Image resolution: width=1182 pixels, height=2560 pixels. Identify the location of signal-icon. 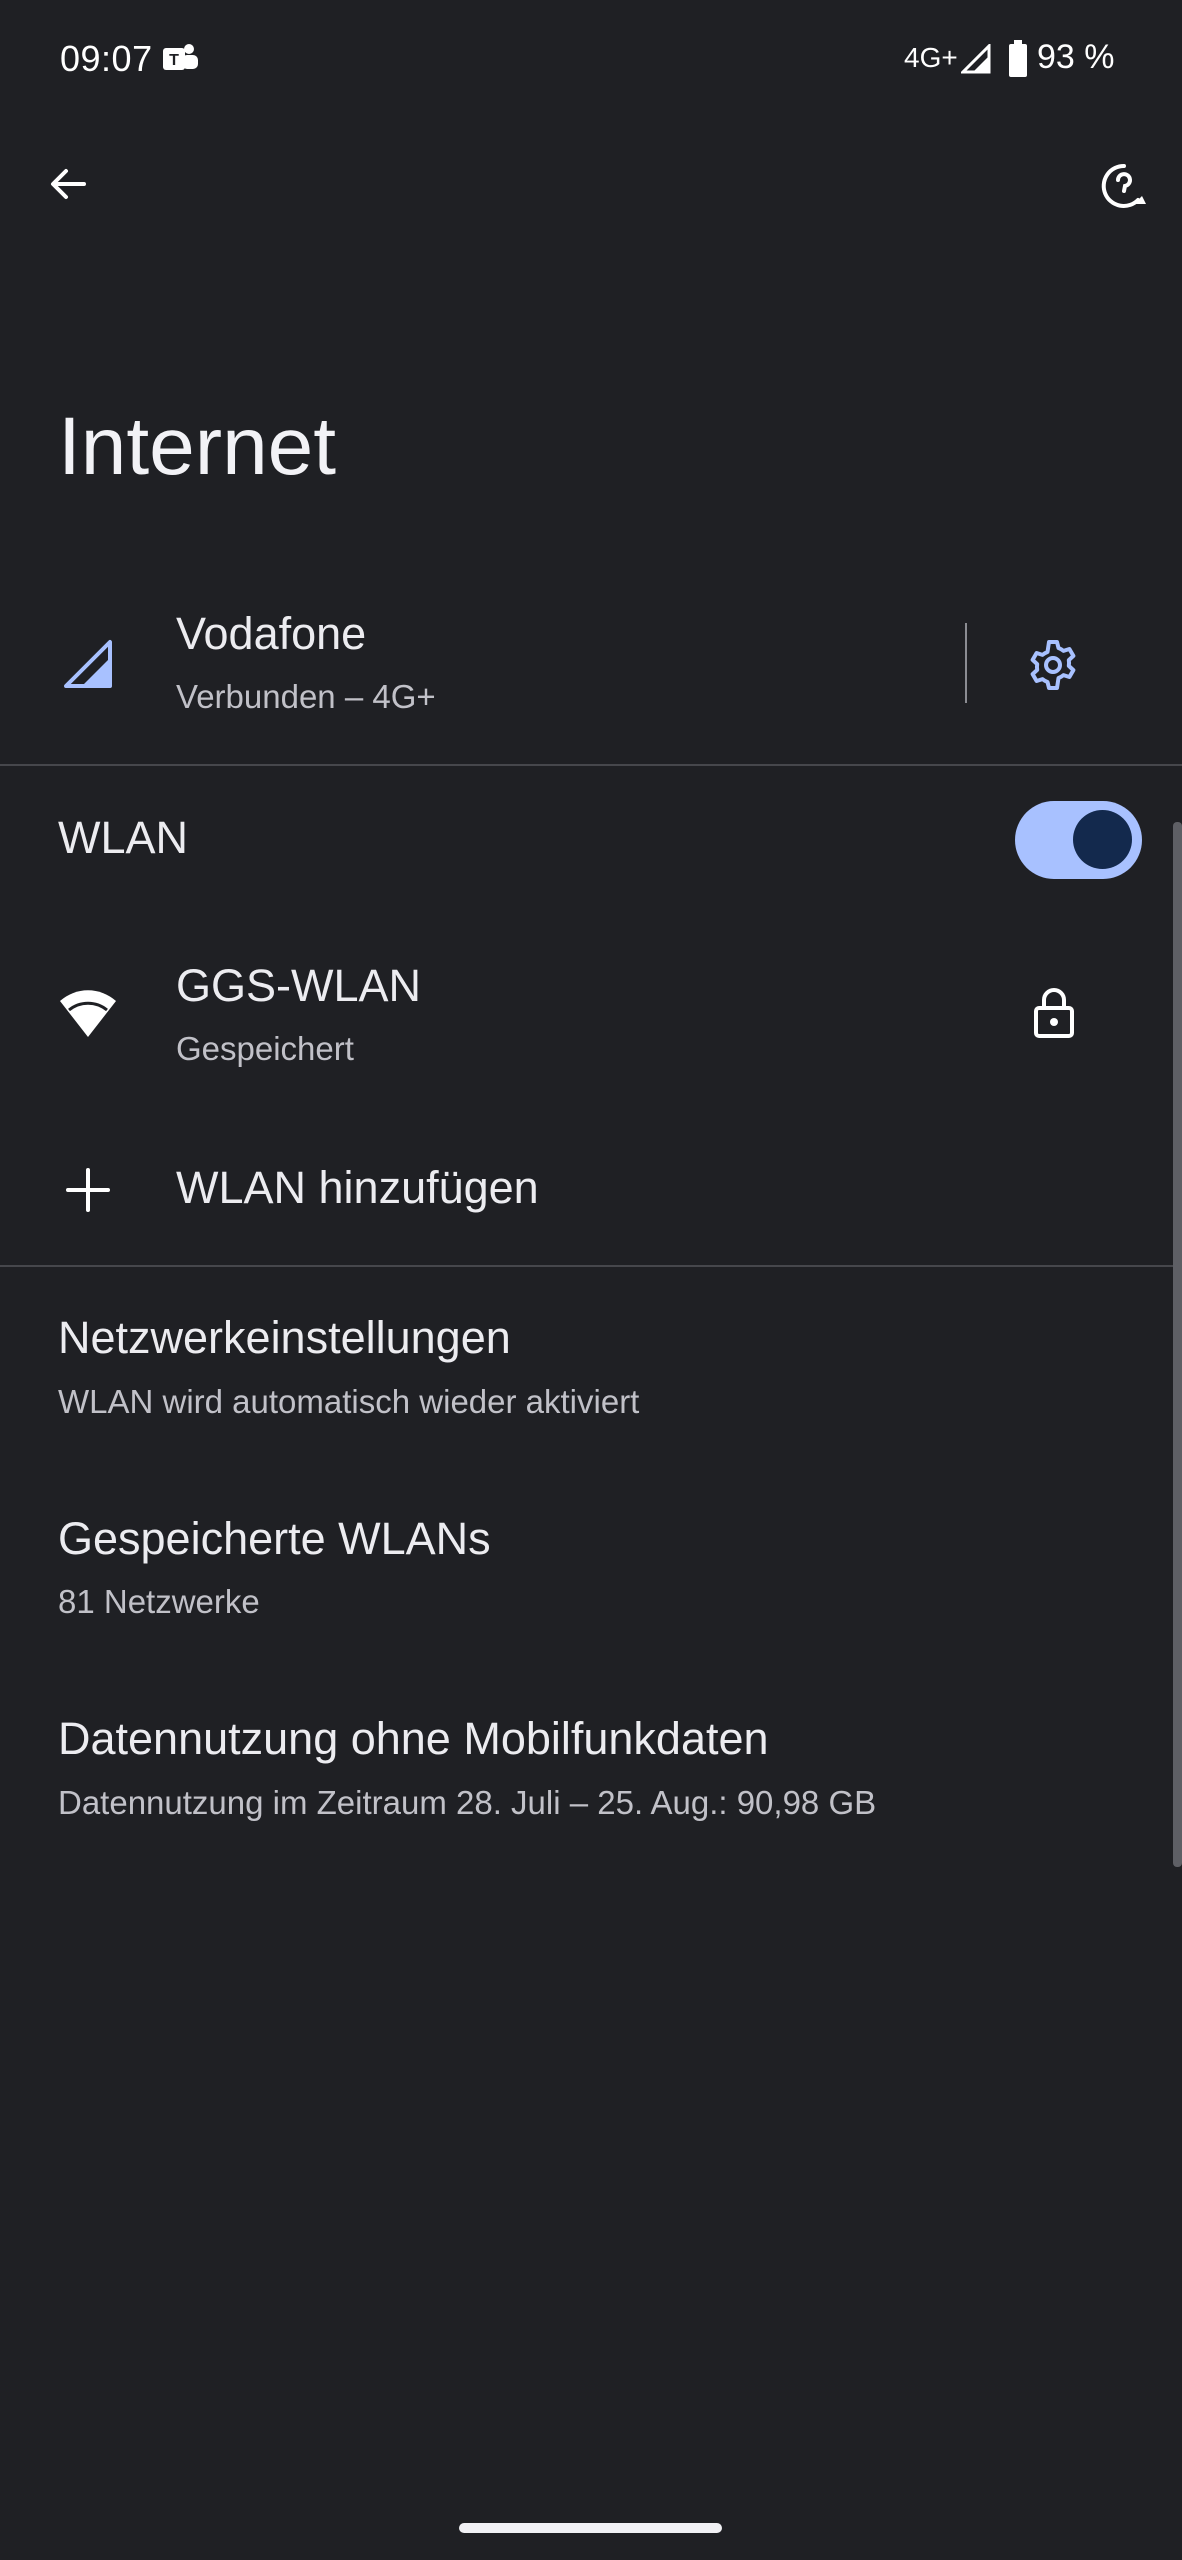
(976, 59).